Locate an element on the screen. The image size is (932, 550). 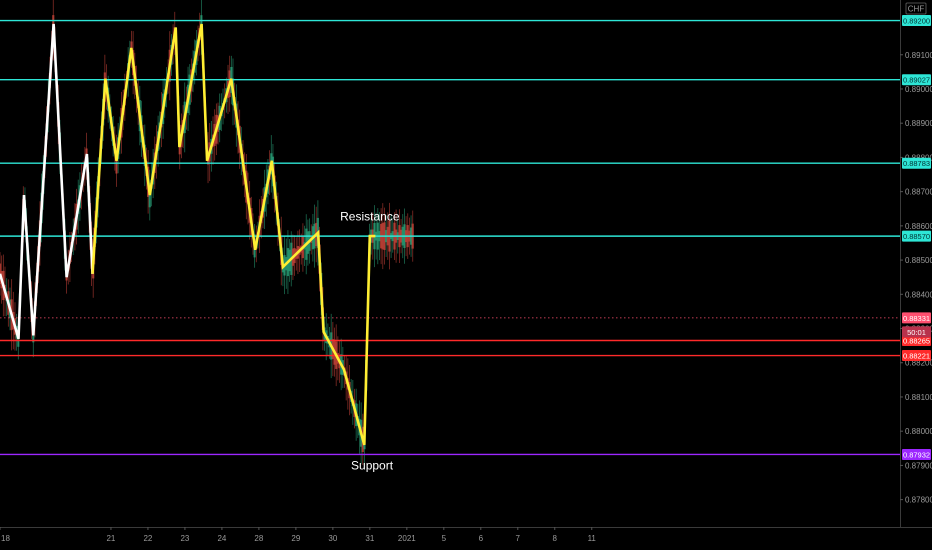
zigzag-line is located at coordinates (47, 181).